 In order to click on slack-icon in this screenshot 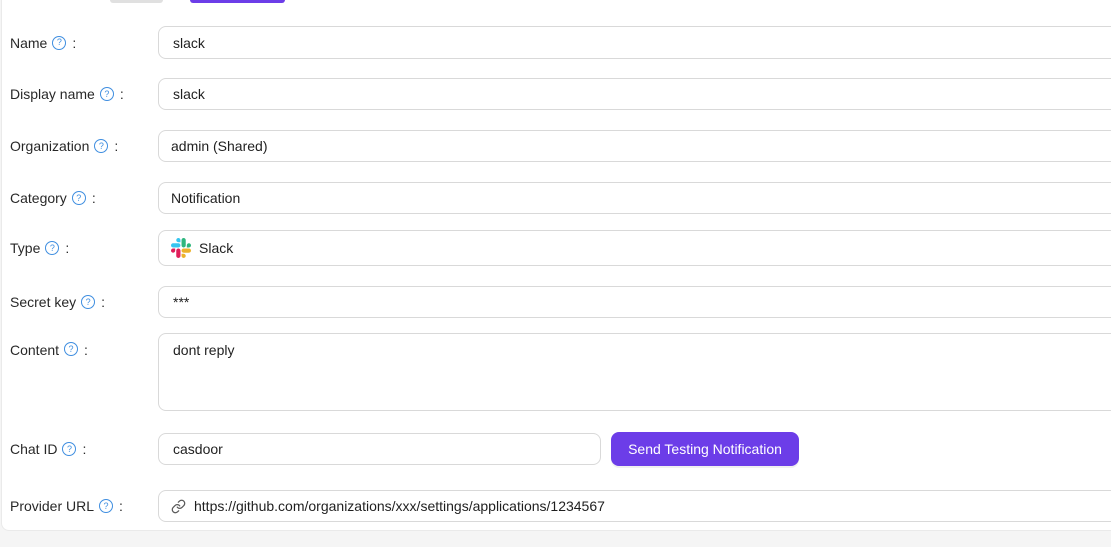, I will do `click(181, 248)`.